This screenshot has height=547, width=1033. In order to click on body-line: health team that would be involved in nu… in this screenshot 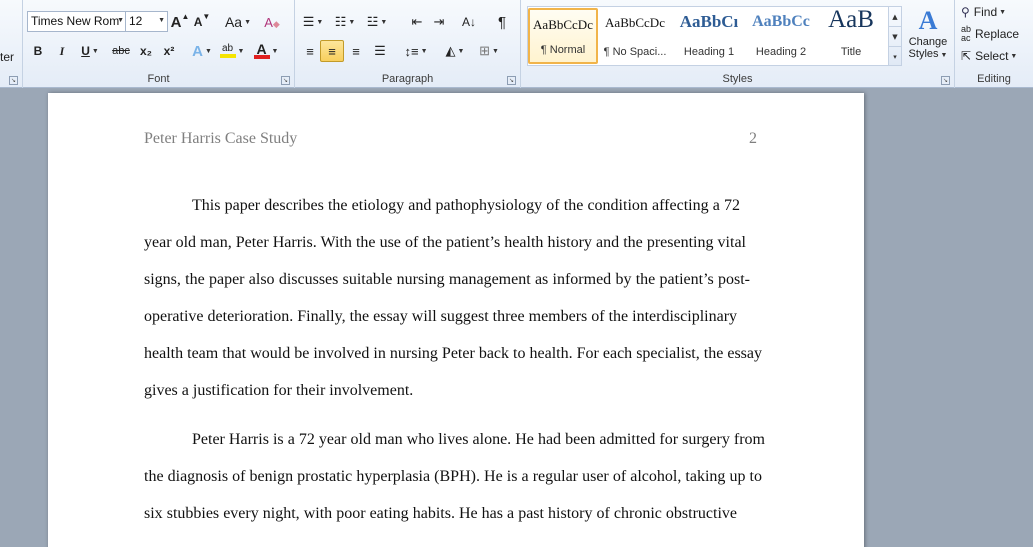, I will do `click(453, 353)`.